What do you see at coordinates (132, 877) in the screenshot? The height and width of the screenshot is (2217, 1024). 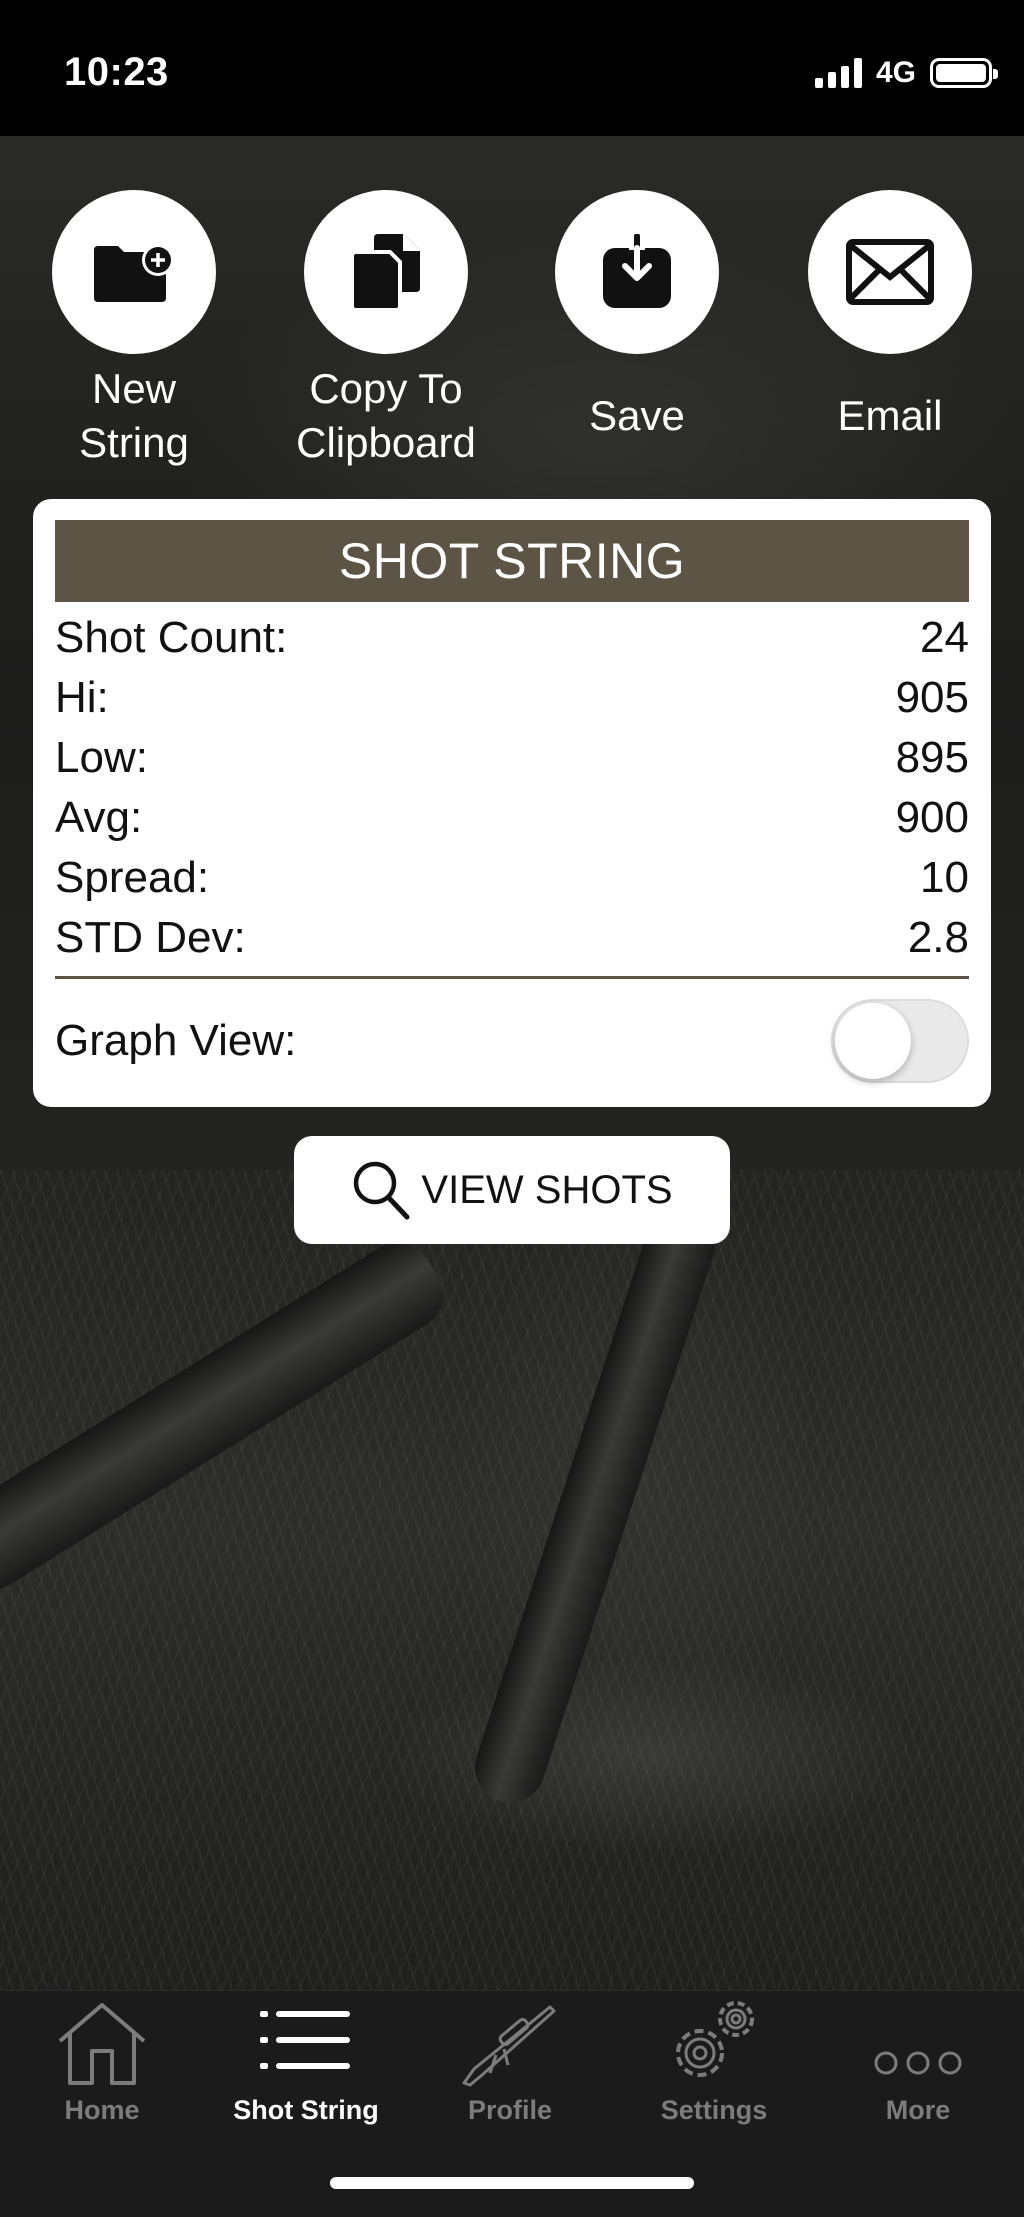 I see `stat-label: Spread:` at bounding box center [132, 877].